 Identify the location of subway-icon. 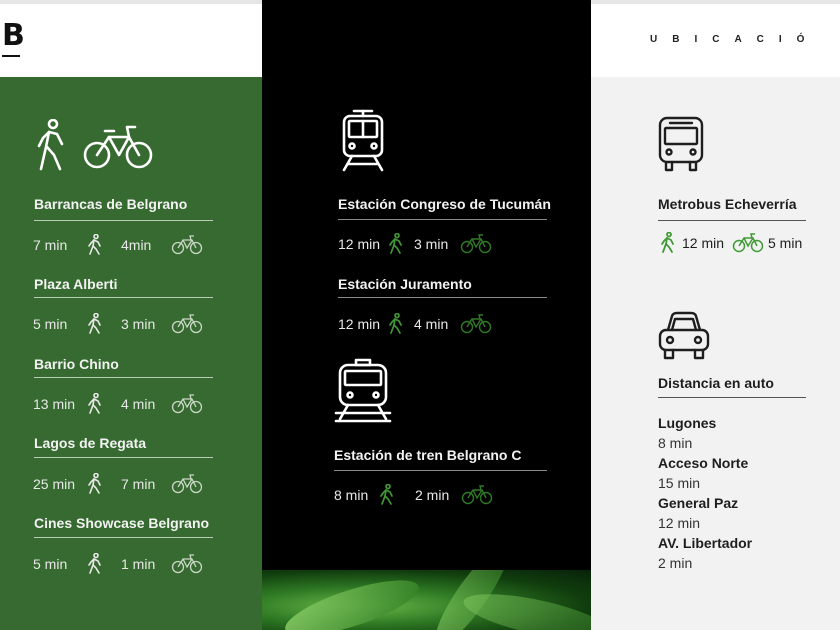
(363, 140).